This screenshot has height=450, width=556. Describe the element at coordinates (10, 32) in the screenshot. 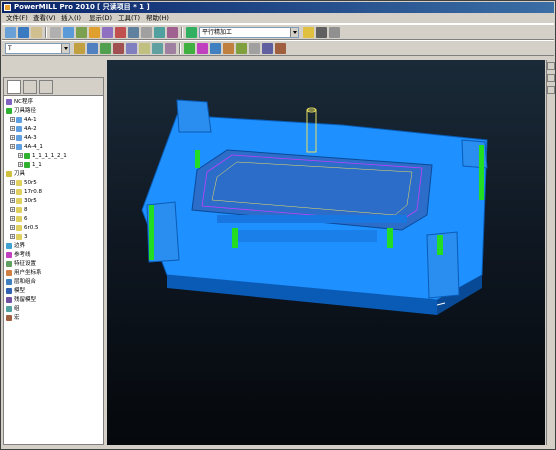

I see `open-icon` at that location.